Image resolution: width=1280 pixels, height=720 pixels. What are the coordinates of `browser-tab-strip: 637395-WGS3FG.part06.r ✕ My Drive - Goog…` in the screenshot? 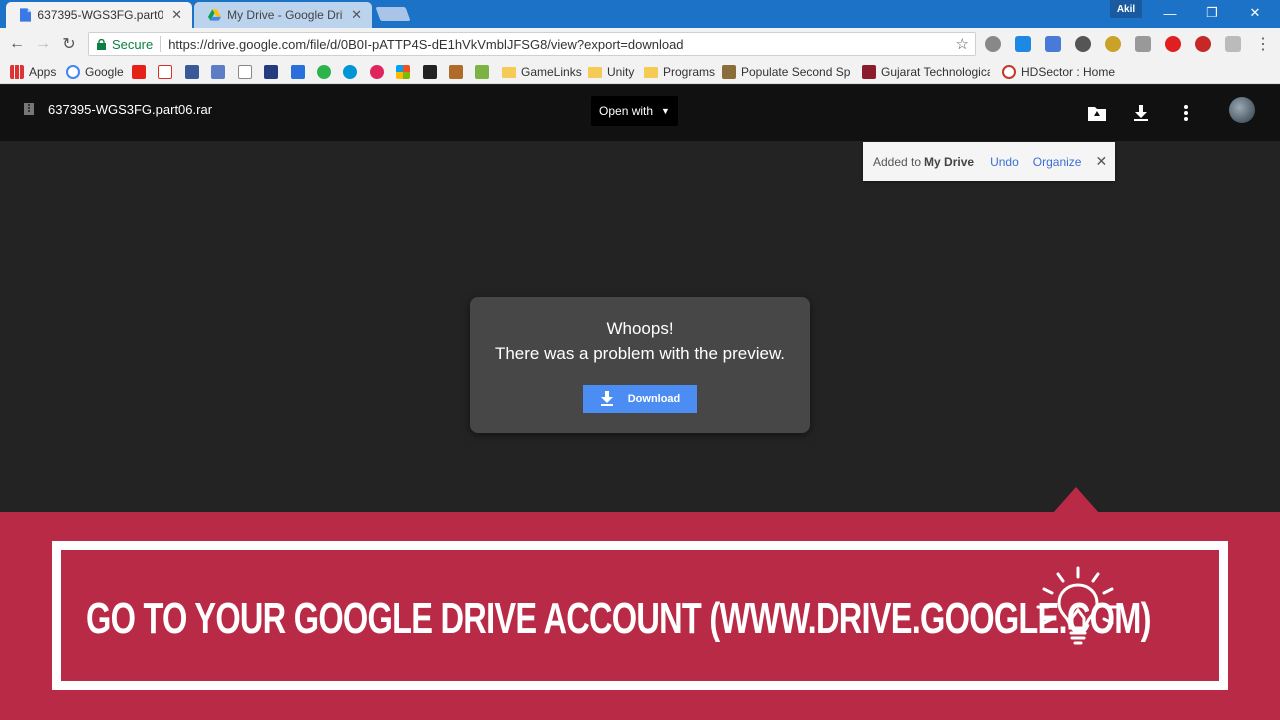 It's located at (640, 14).